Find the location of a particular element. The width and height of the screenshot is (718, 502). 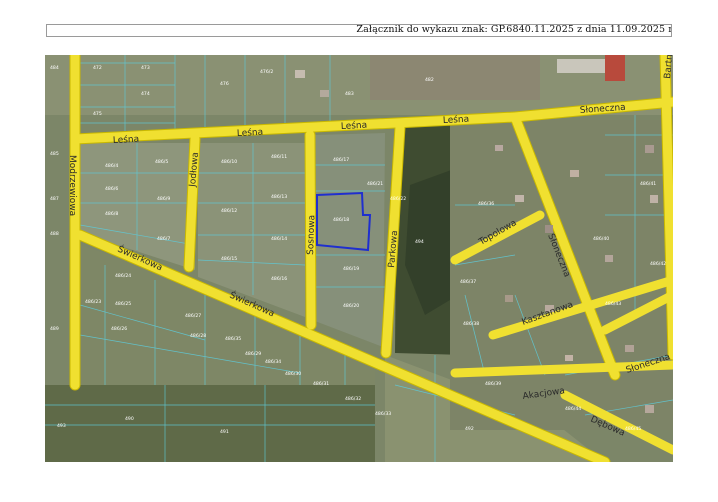

field-north-farm is located at coordinates (455, 77).